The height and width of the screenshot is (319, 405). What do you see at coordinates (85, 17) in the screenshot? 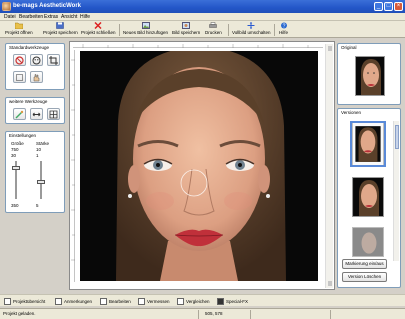
I see `menu-hilfe: Hilfe` at bounding box center [85, 17].